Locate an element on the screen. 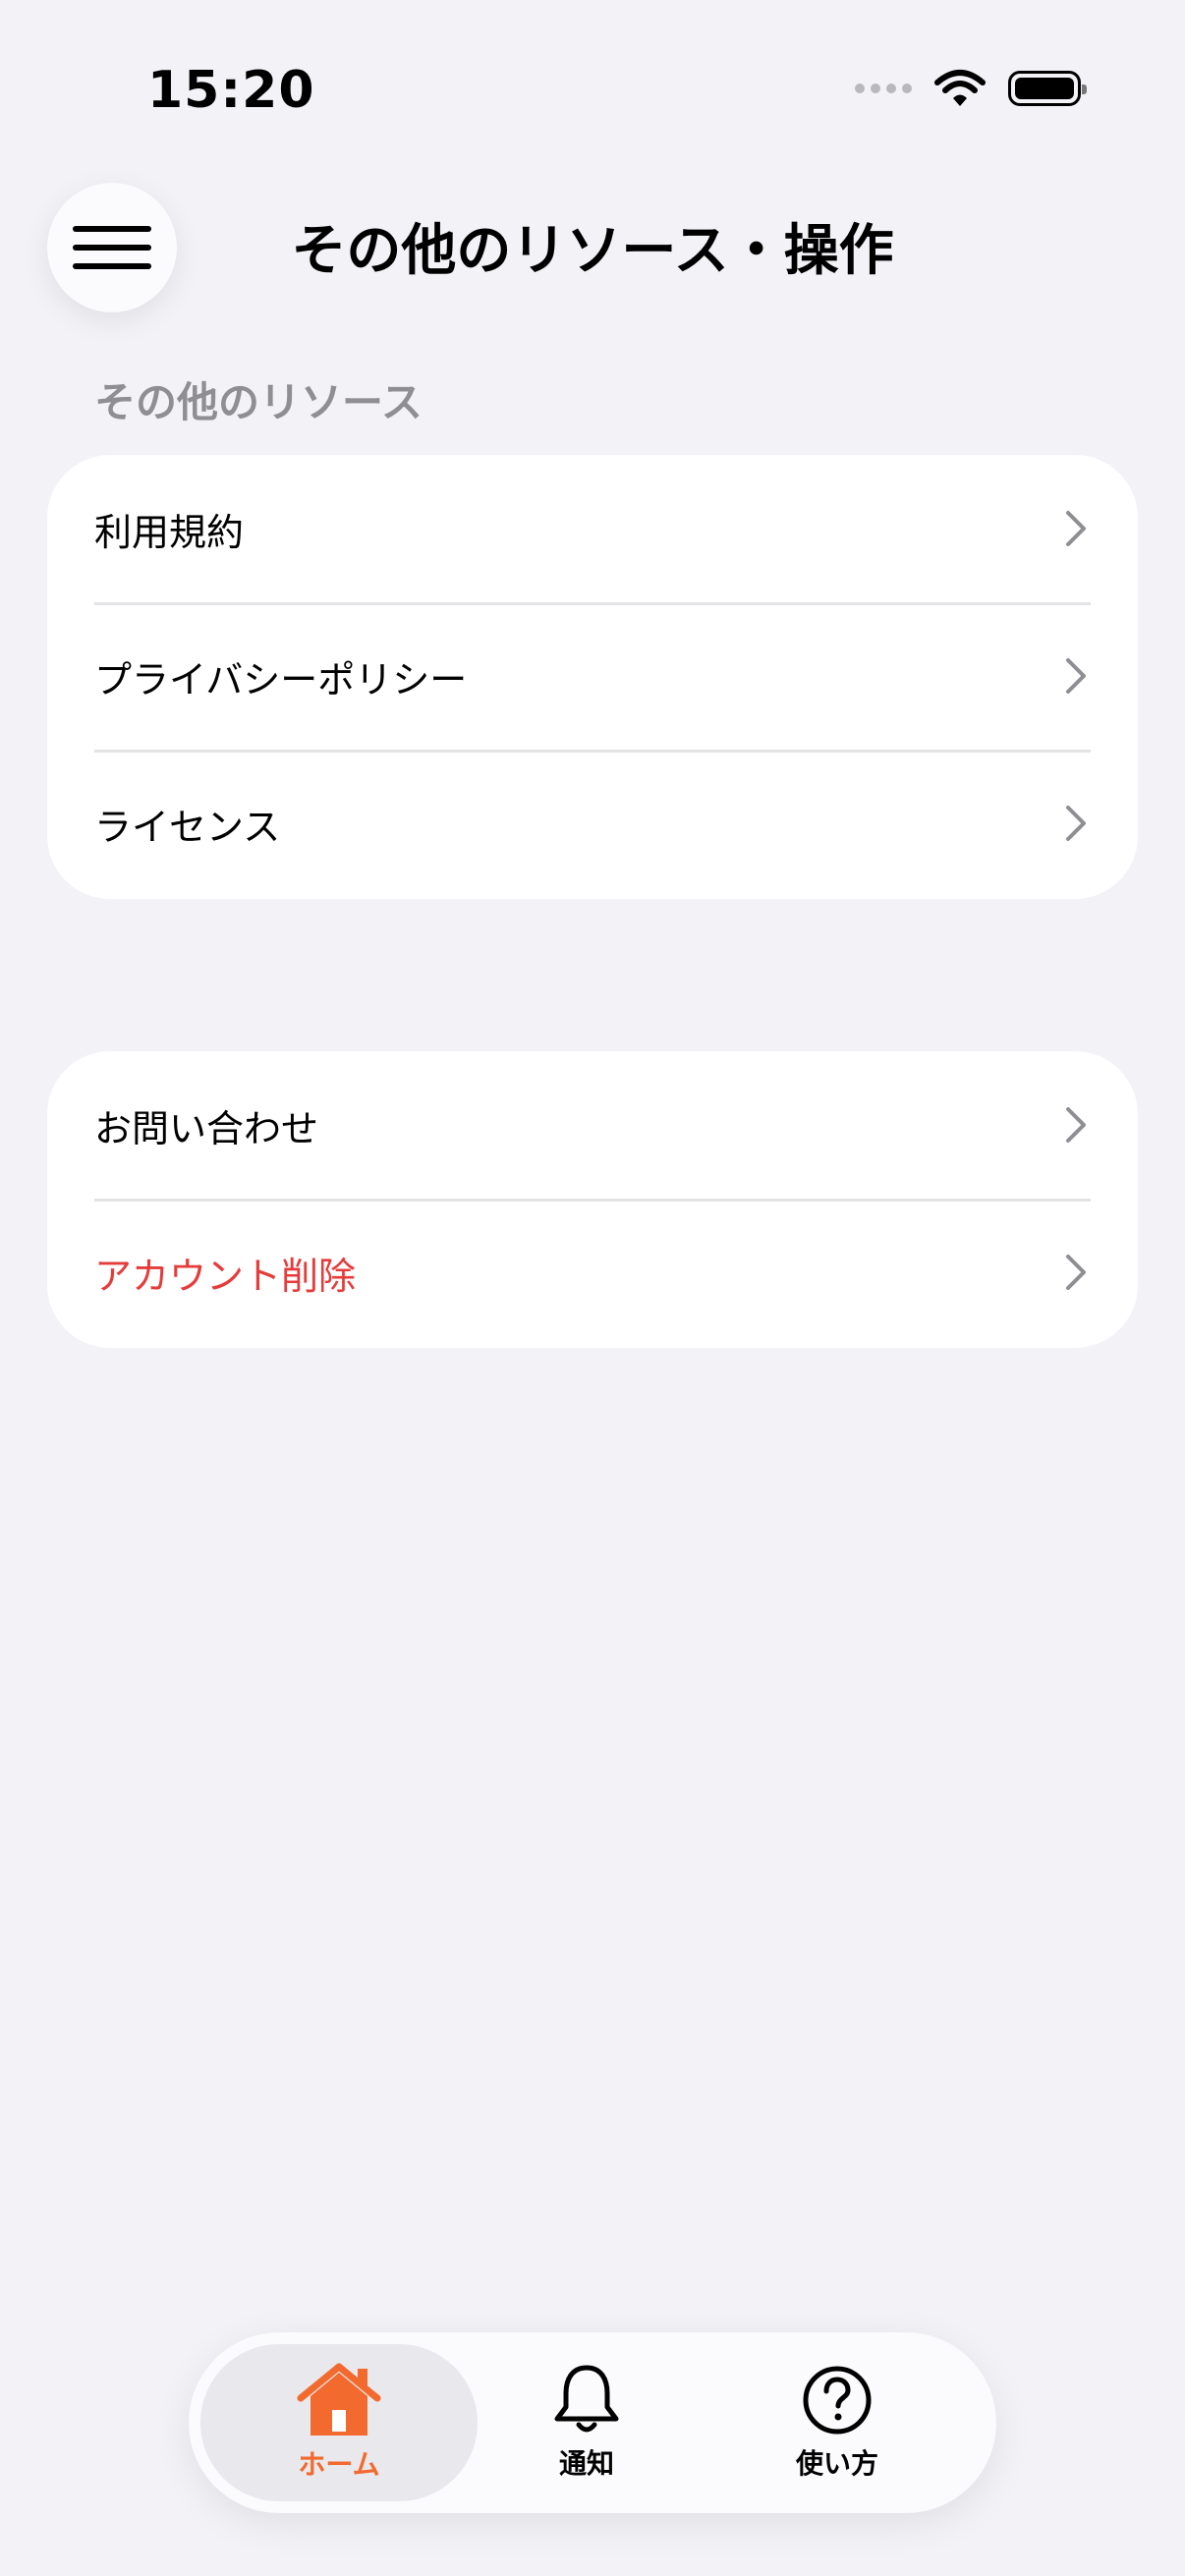 Image resolution: width=1185 pixels, height=2576 pixels. cellular-signal-icon is located at coordinates (883, 88).